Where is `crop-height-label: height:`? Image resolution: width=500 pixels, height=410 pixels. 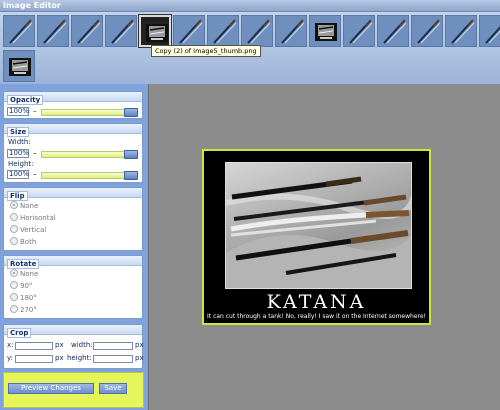
crop-height-label: height: is located at coordinates (79, 358).